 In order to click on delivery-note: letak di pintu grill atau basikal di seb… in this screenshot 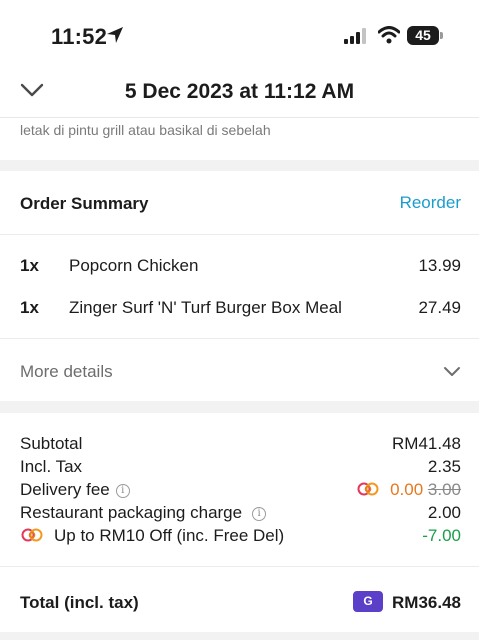, I will do `click(145, 130)`.